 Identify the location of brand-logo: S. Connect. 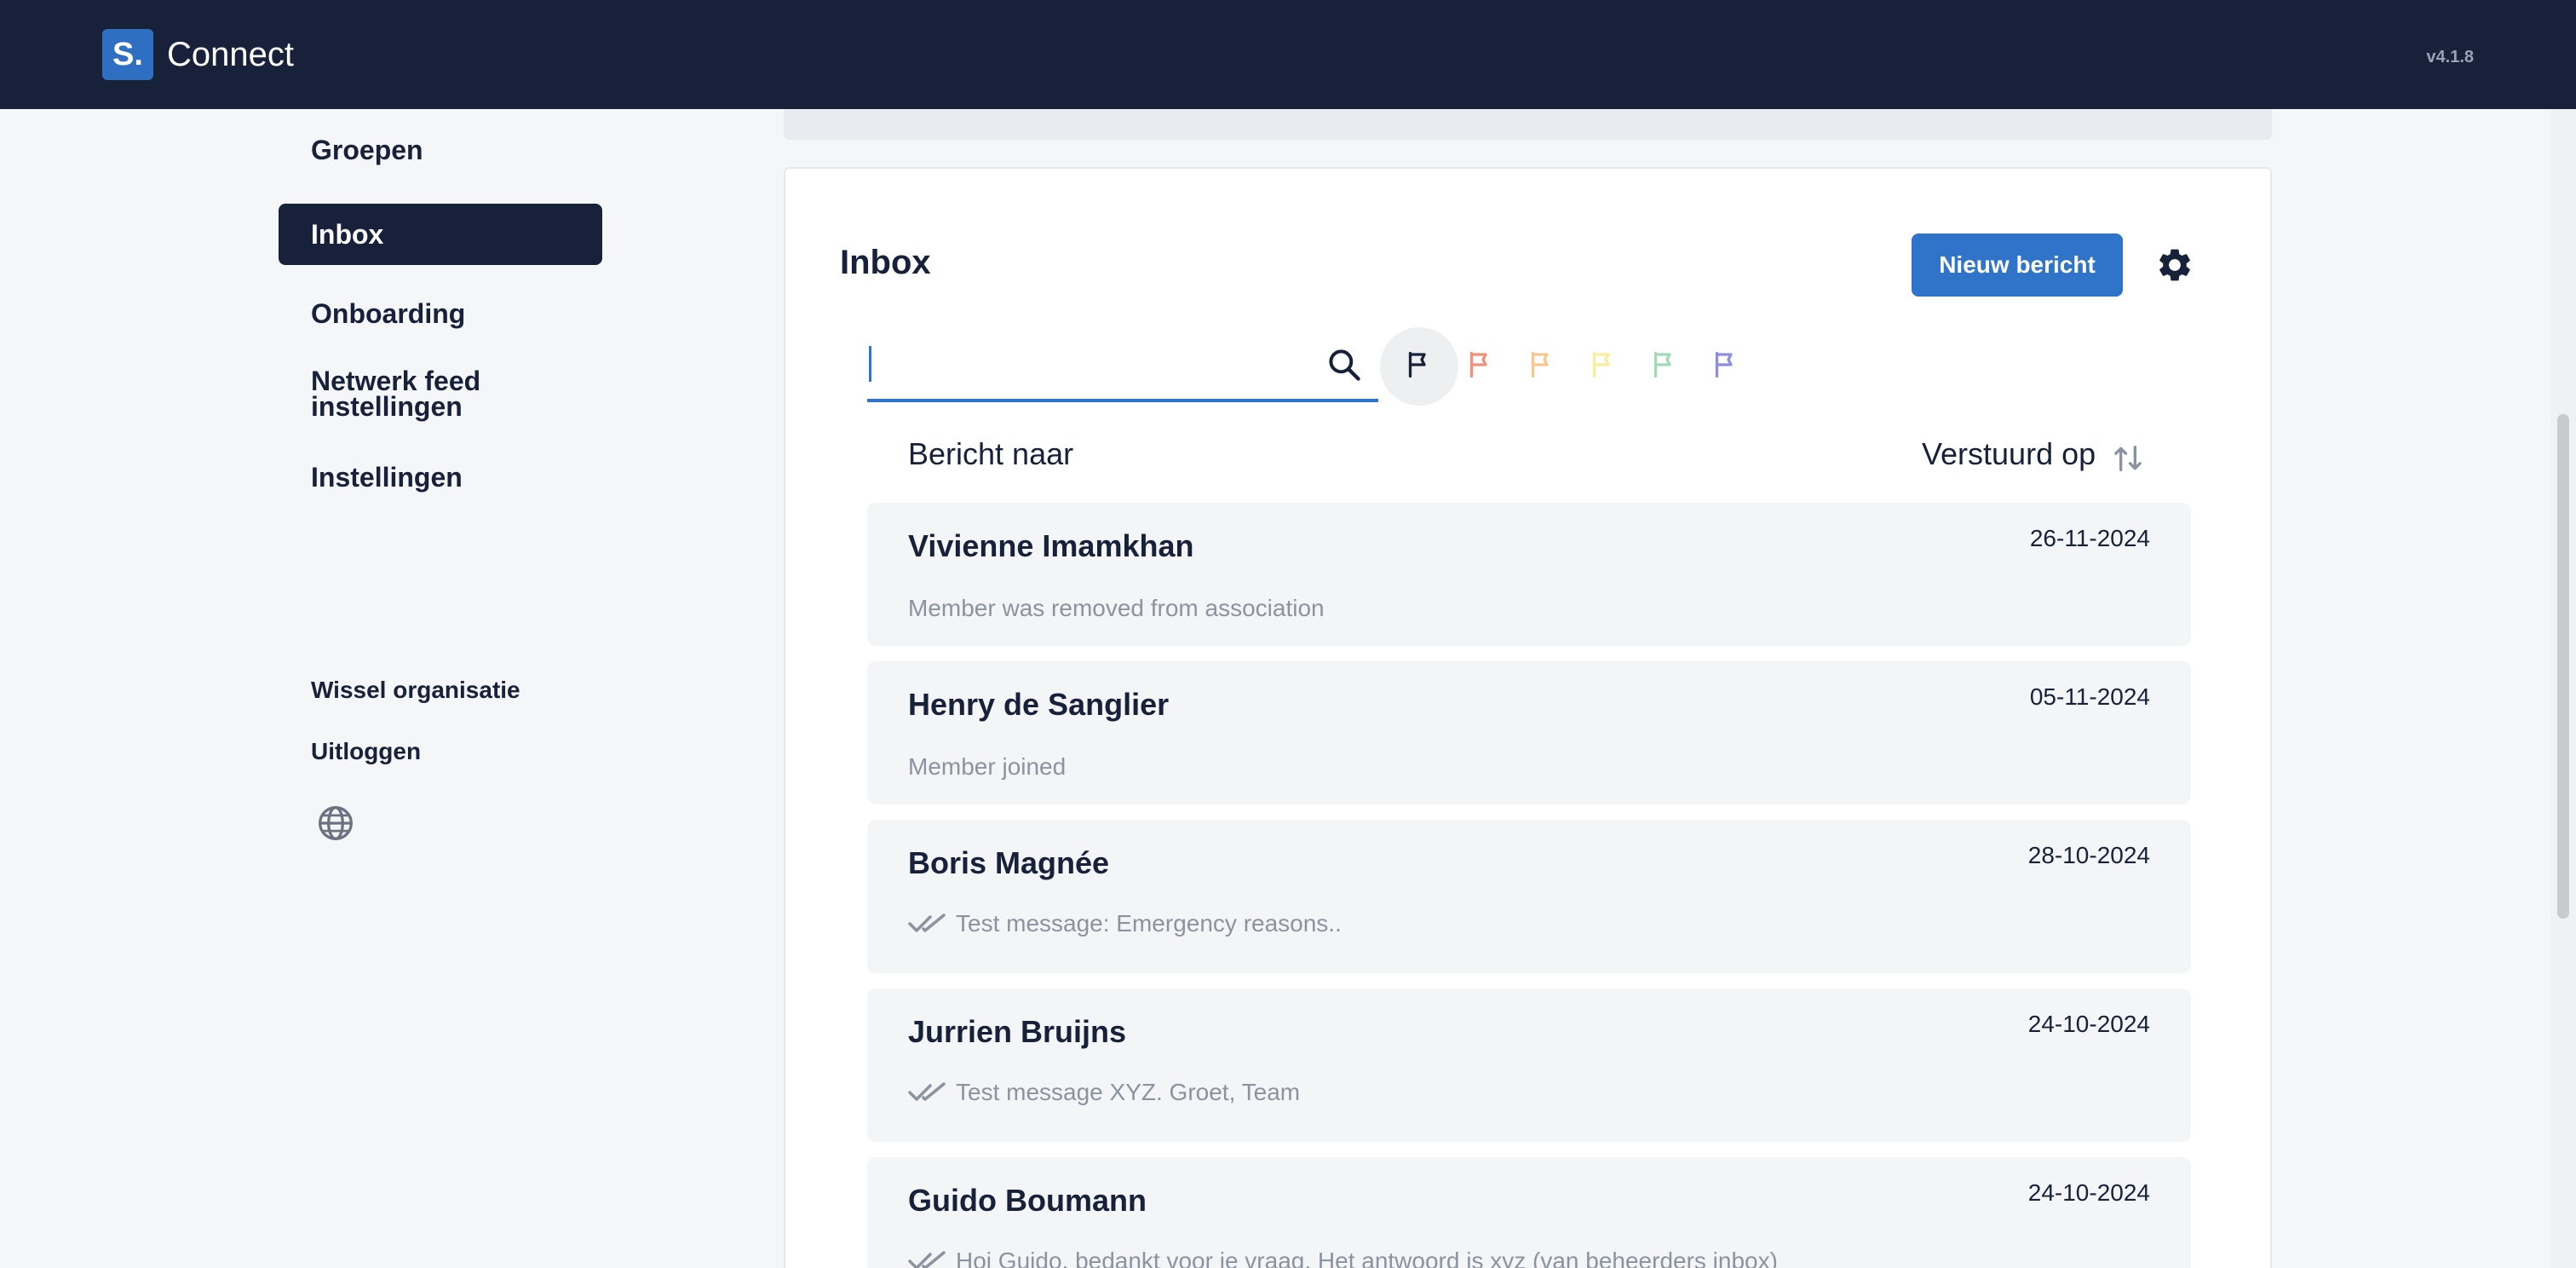
(198, 54).